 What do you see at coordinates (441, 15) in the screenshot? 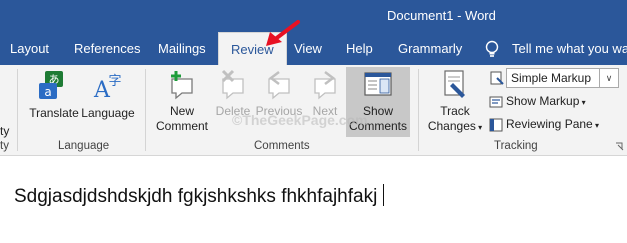
I see `window-title: Document1 - Word` at bounding box center [441, 15].